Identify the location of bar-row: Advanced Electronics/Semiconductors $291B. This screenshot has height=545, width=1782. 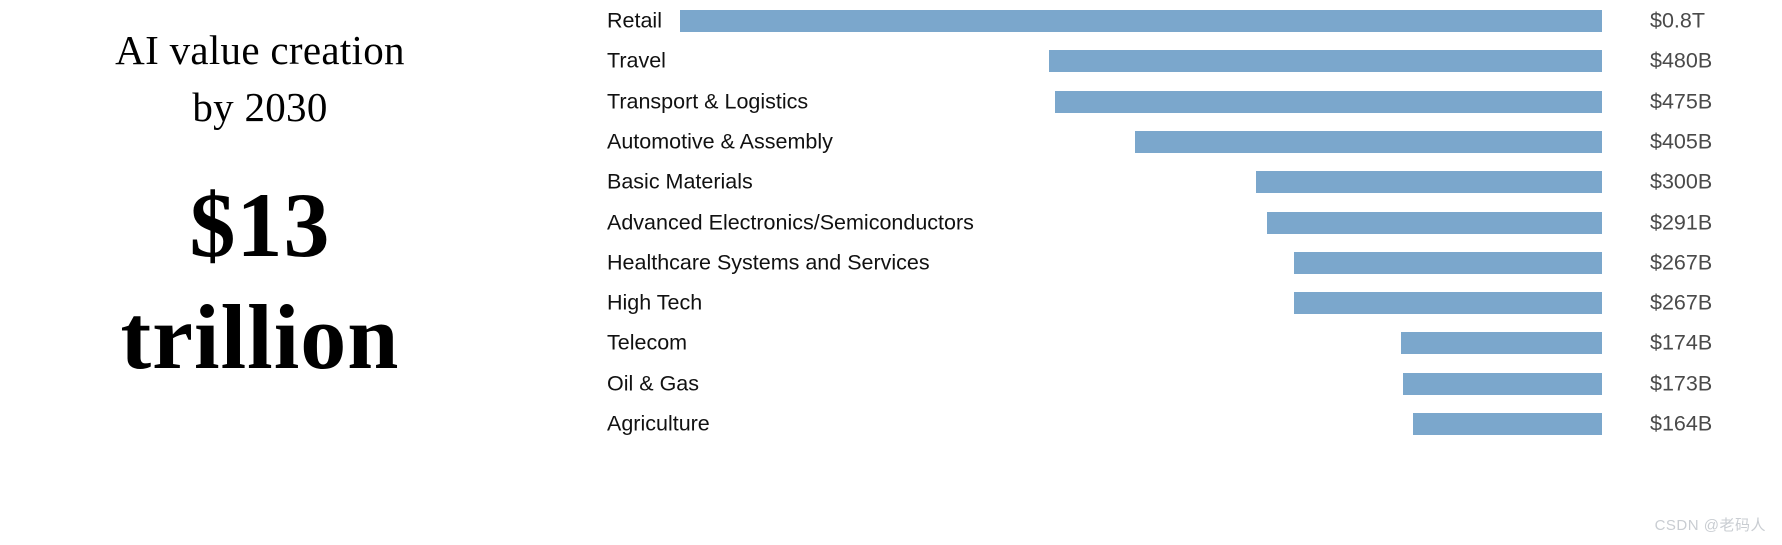
(1151, 223).